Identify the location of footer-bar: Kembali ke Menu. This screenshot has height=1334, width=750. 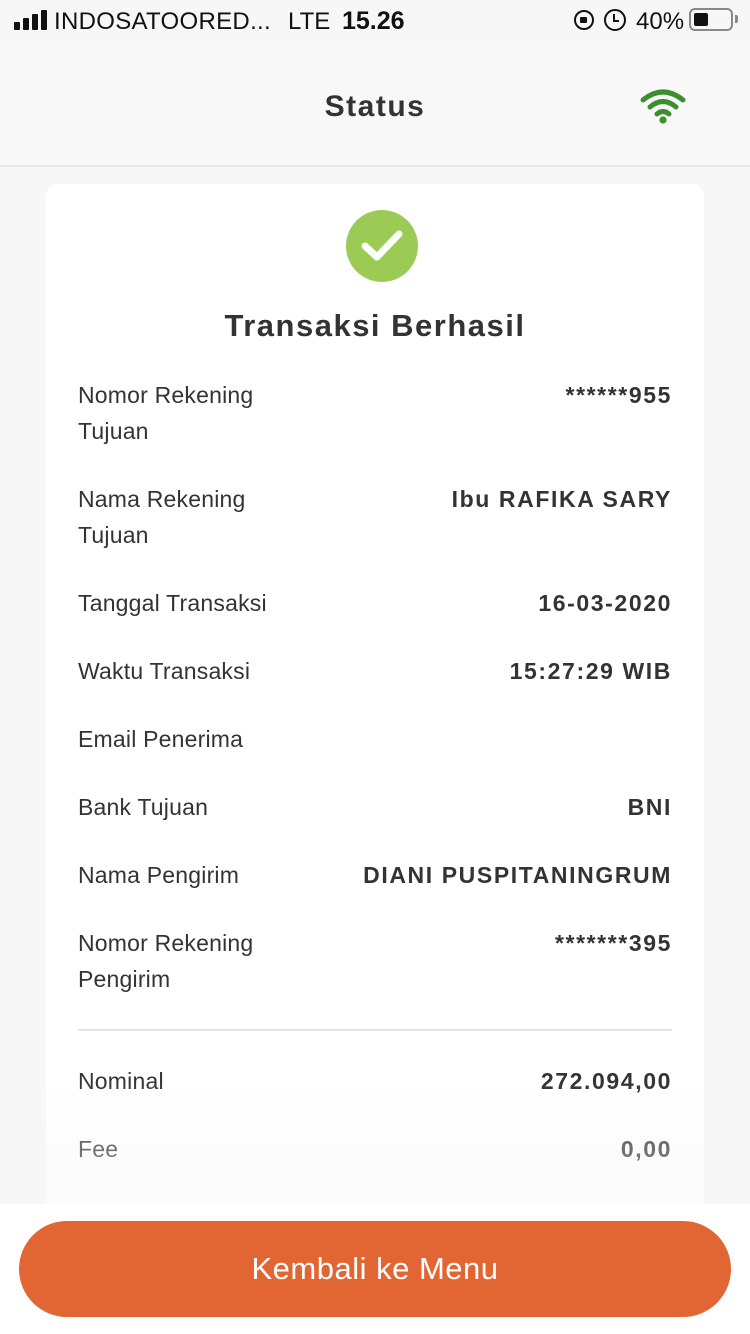
(375, 1269).